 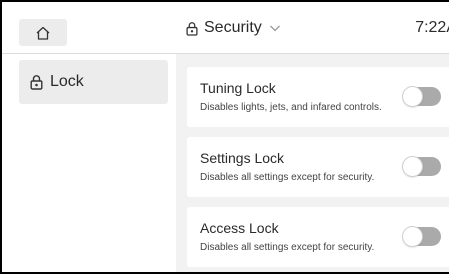 I want to click on sidebar-item-lock: Lock, so click(x=93, y=82).